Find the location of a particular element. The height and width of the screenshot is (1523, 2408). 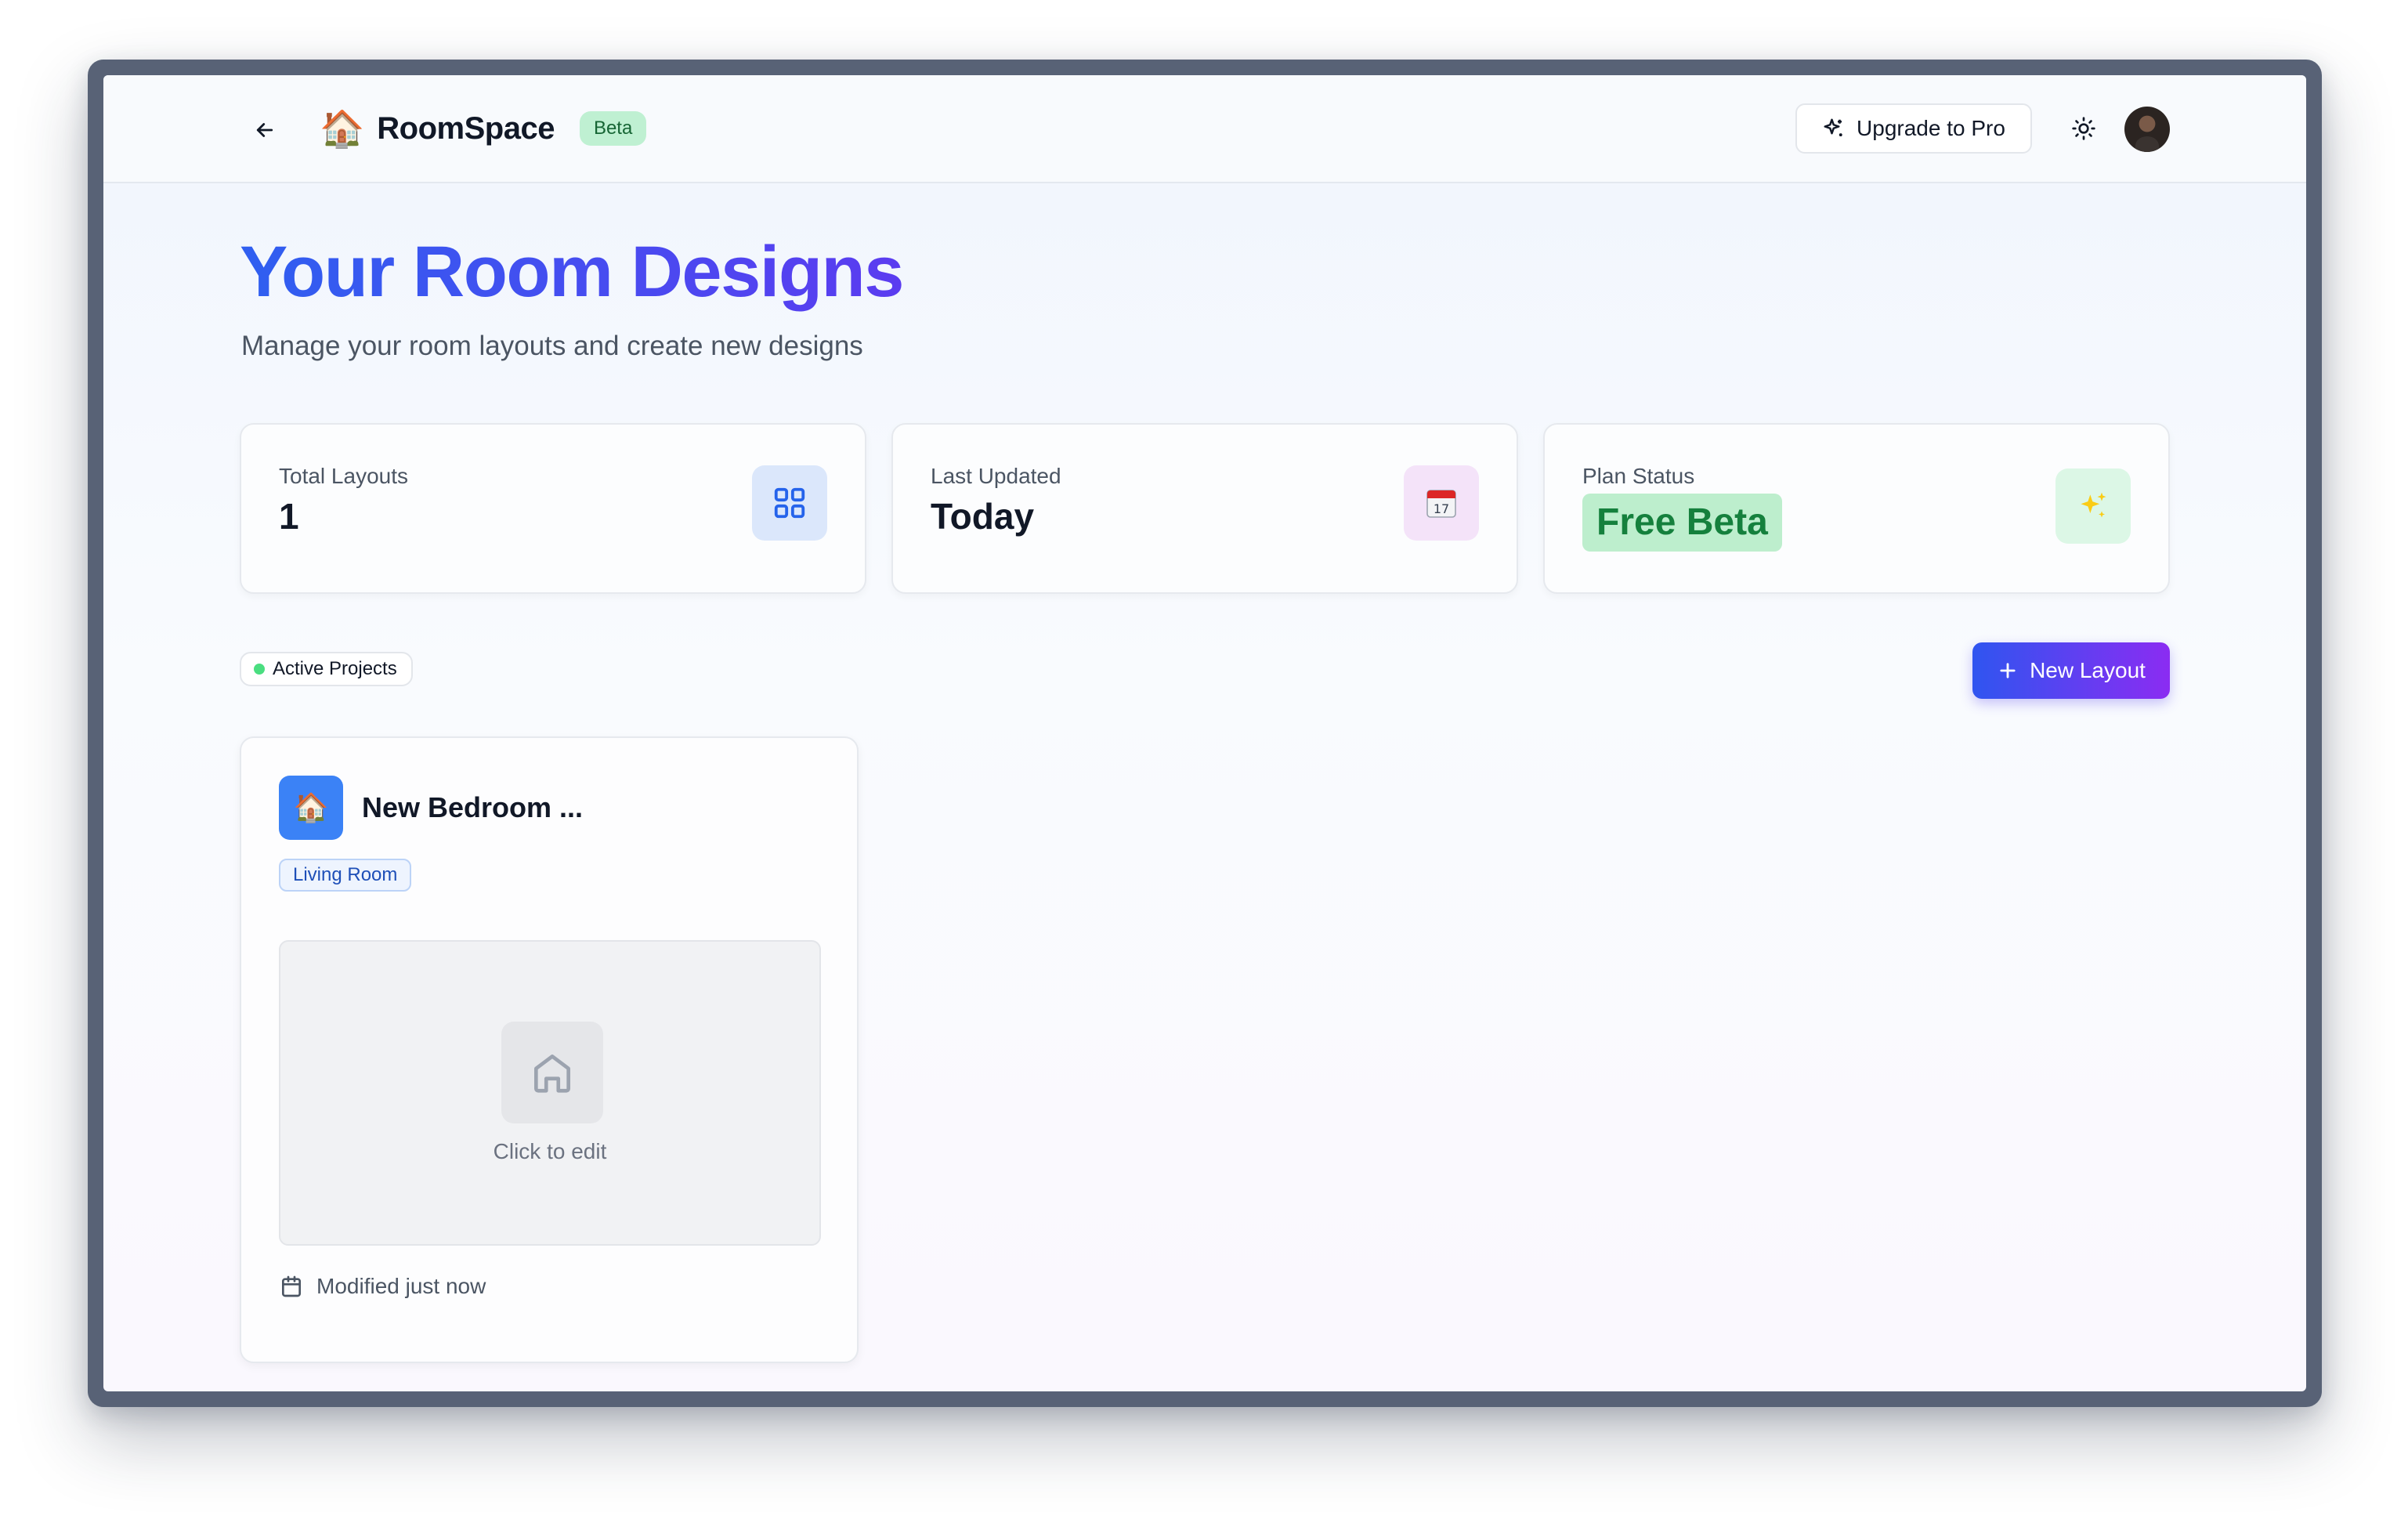

top-navbar: 🏠 RoomSpace Beta Upgrade to Pro is located at coordinates (1204, 129).